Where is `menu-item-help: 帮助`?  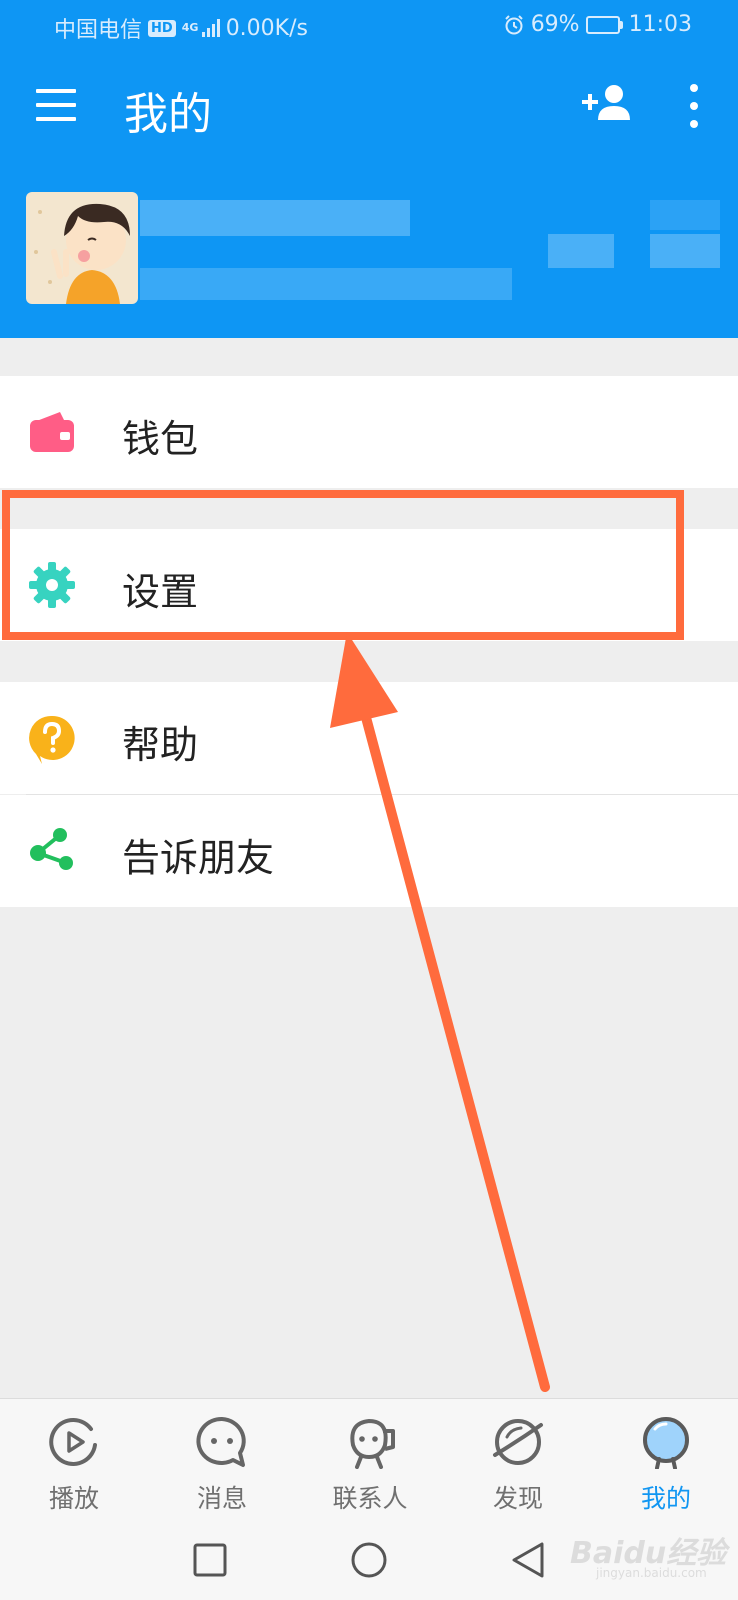 menu-item-help: 帮助 is located at coordinates (369, 738).